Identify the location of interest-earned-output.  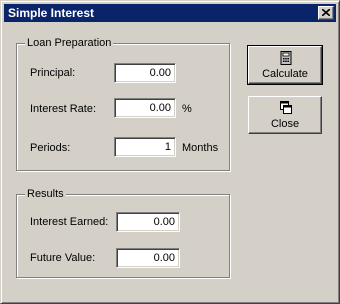
(148, 222).